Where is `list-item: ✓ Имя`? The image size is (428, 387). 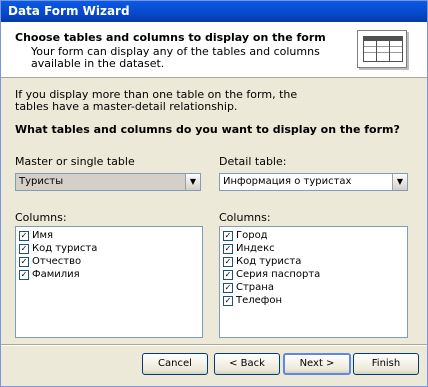
list-item: ✓ Имя is located at coordinates (109, 235).